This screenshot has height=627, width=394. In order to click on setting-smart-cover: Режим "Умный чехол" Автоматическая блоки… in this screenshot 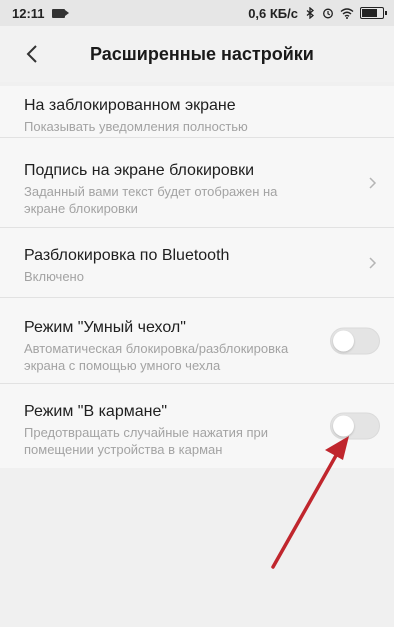, I will do `click(197, 341)`.